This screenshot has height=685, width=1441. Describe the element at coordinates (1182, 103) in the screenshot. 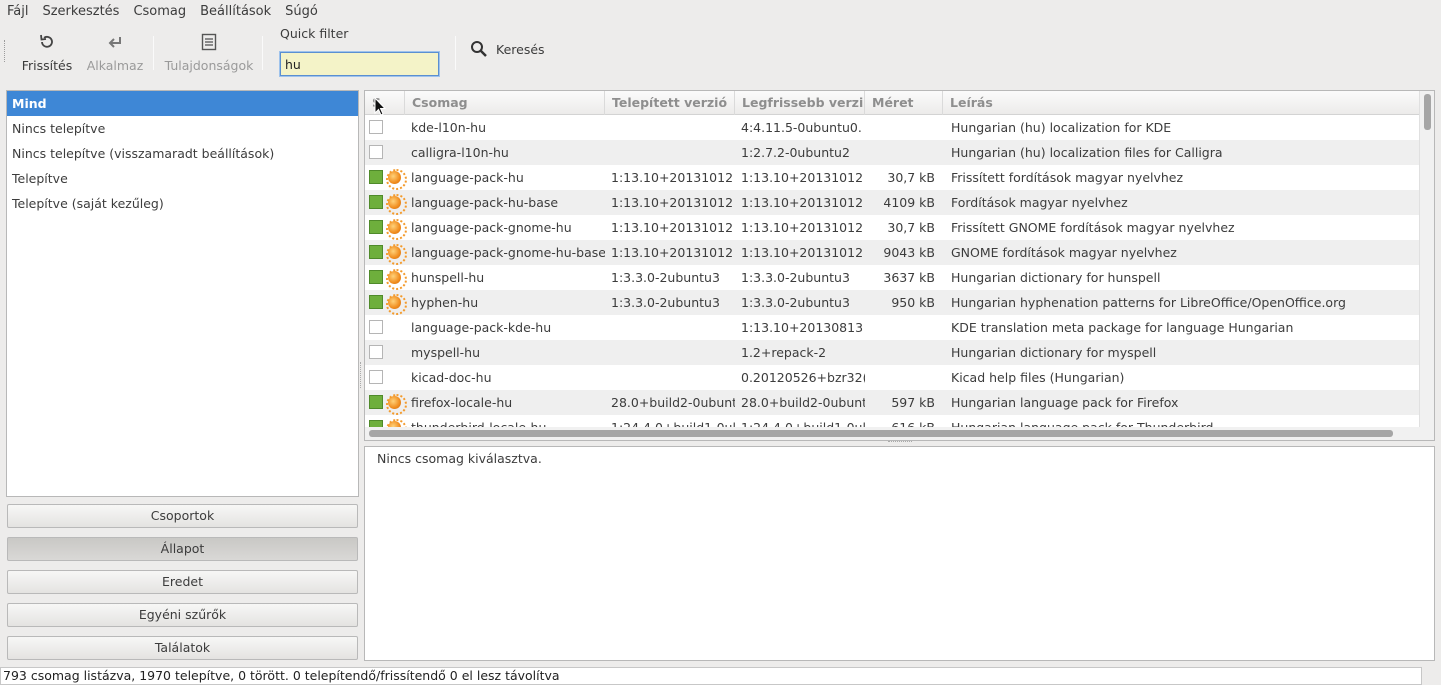

I see `column-description: Leírás` at that location.